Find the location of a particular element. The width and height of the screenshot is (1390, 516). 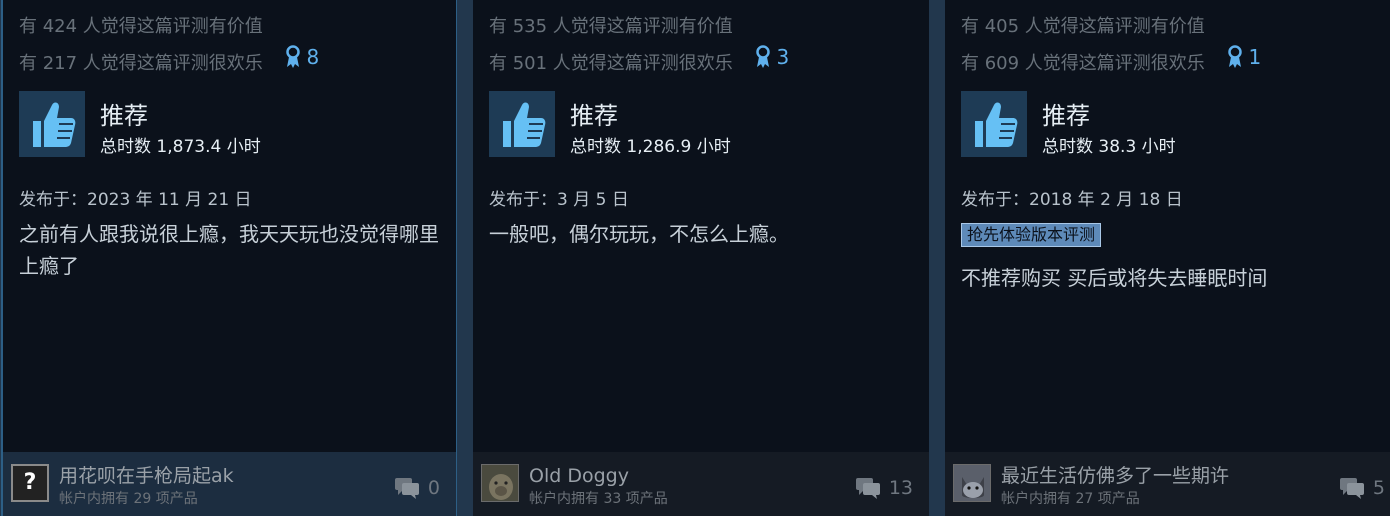

posted-date: 发布于：3 月 5 日 is located at coordinates (559, 200).